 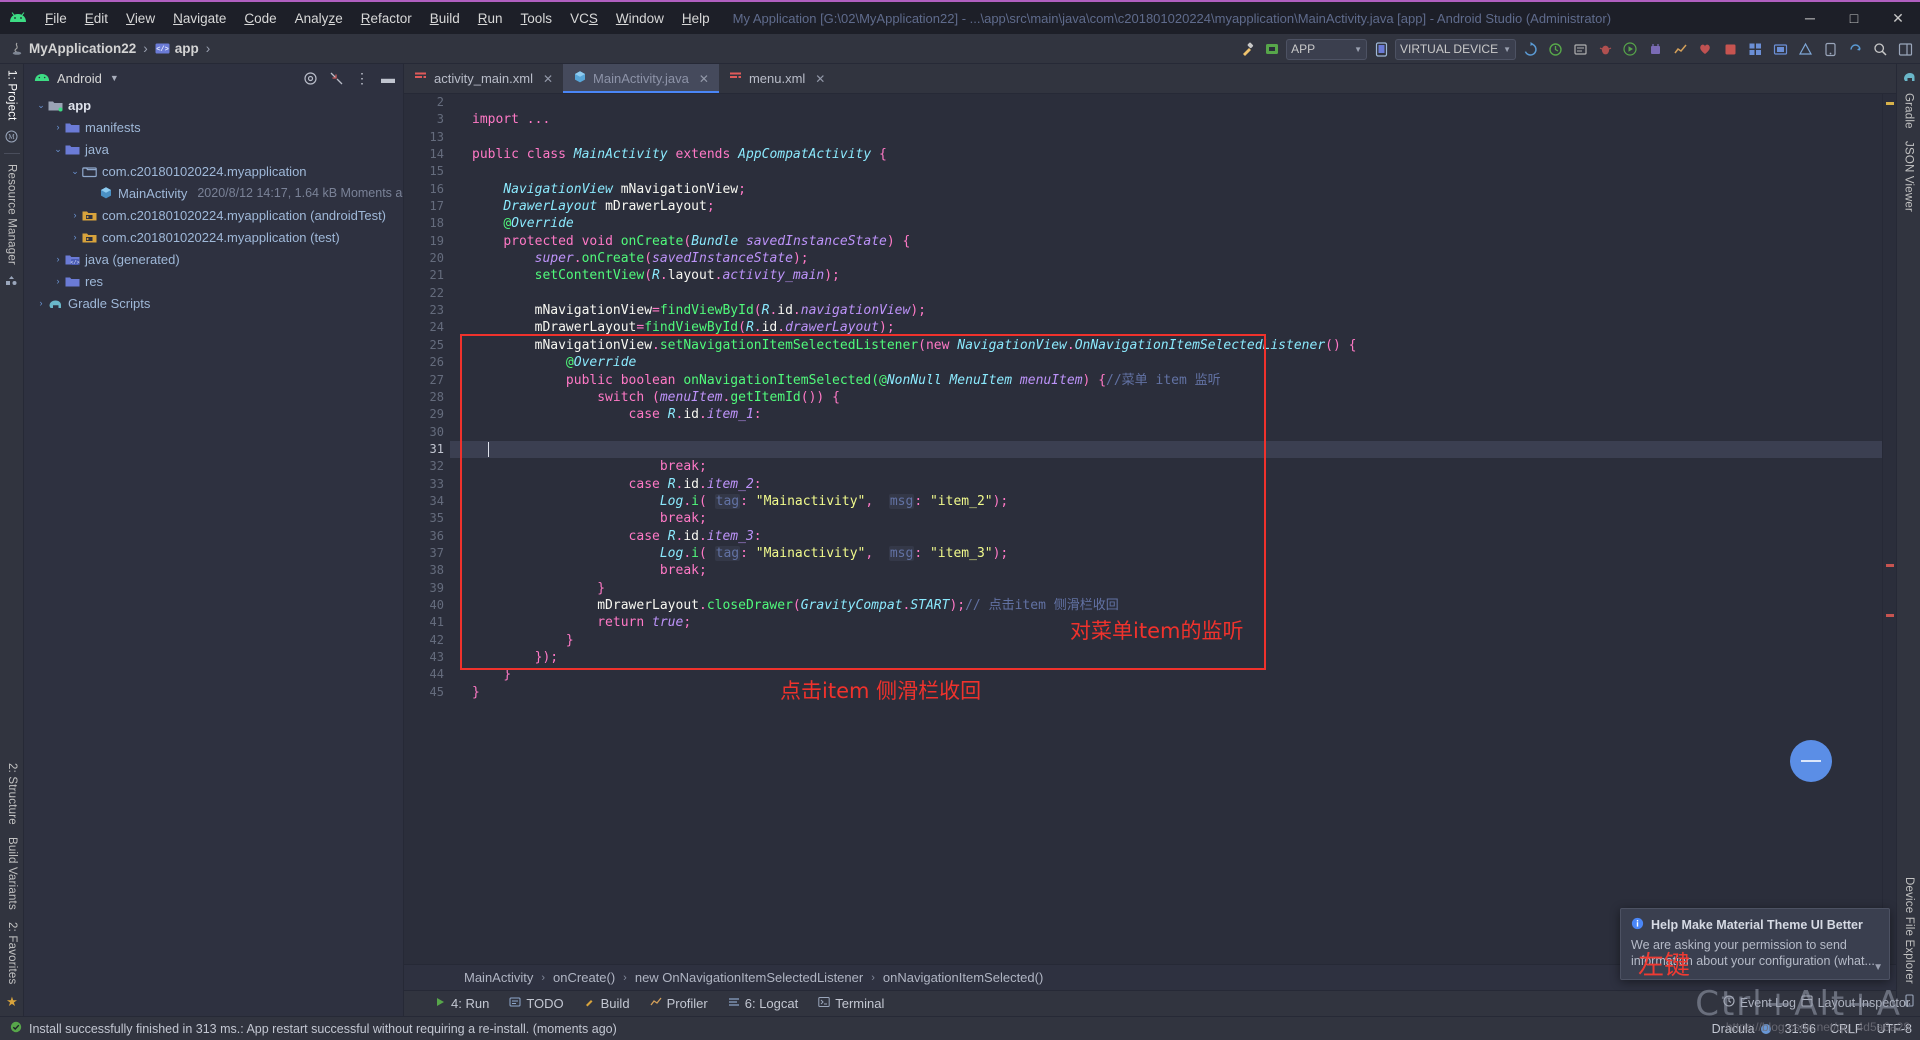 What do you see at coordinates (386, 18) in the screenshot?
I see `menu-item-refactor: Refactor` at bounding box center [386, 18].